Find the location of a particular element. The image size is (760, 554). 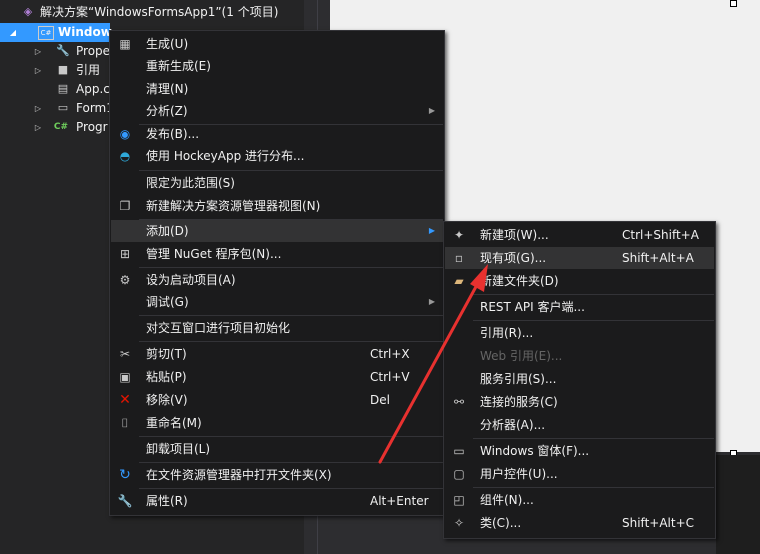

reference-icon: ■ is located at coordinates (63, 69).